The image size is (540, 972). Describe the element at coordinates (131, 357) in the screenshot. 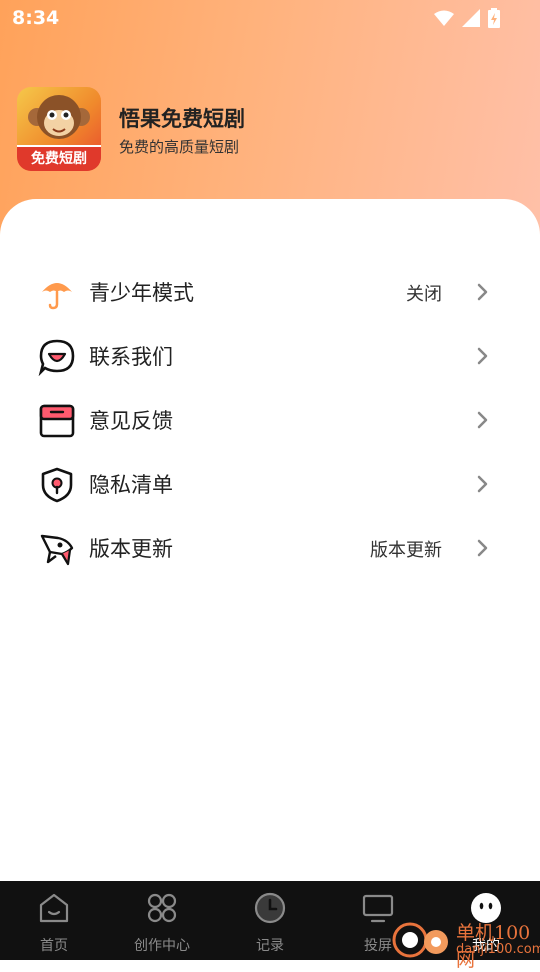

I see `menu-label: 联系我们` at that location.